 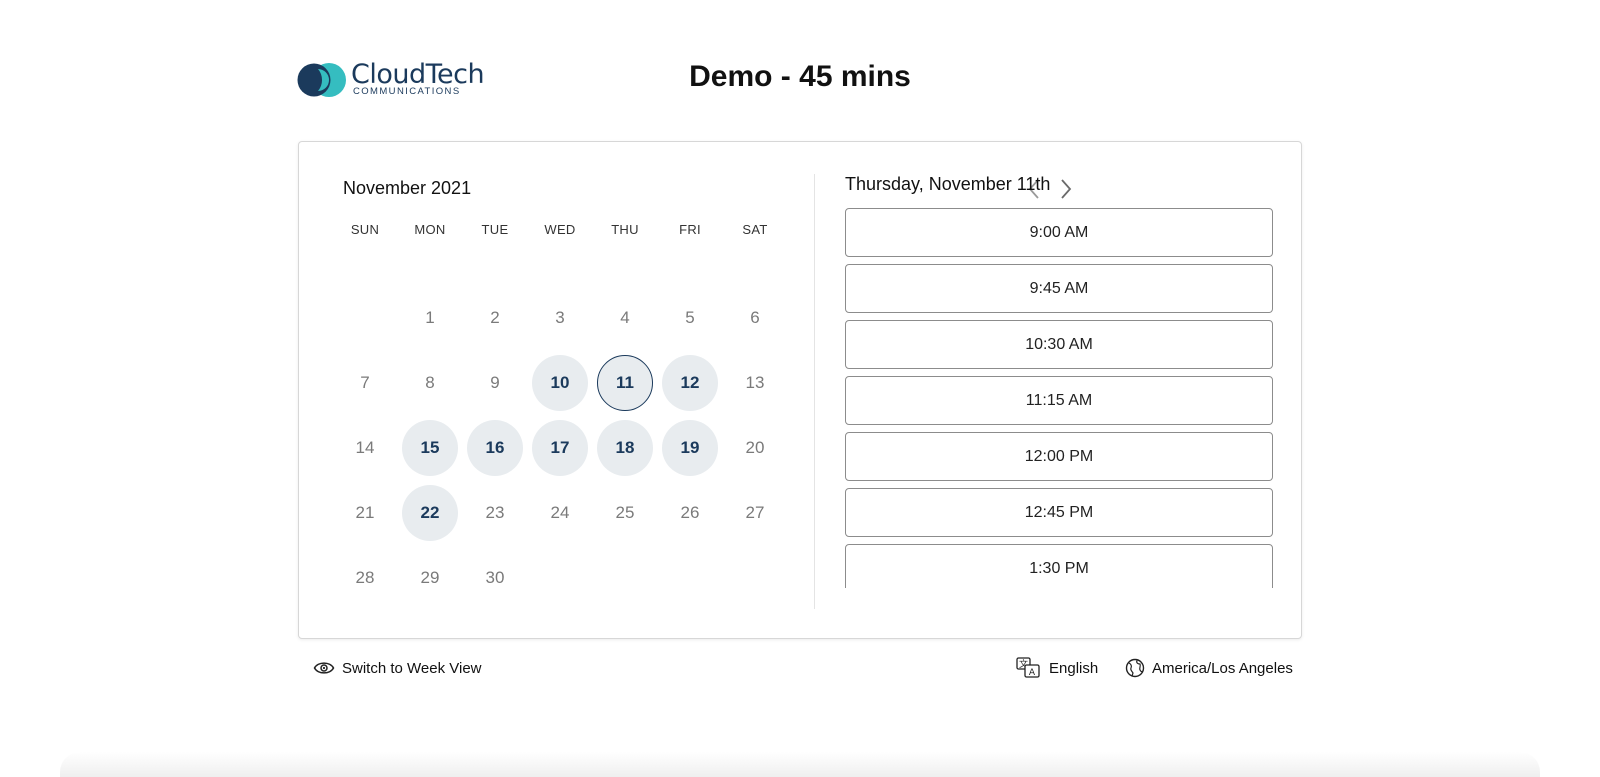 What do you see at coordinates (1059, 344) in the screenshot?
I see `time-slot-button: 10:30 AM` at bounding box center [1059, 344].